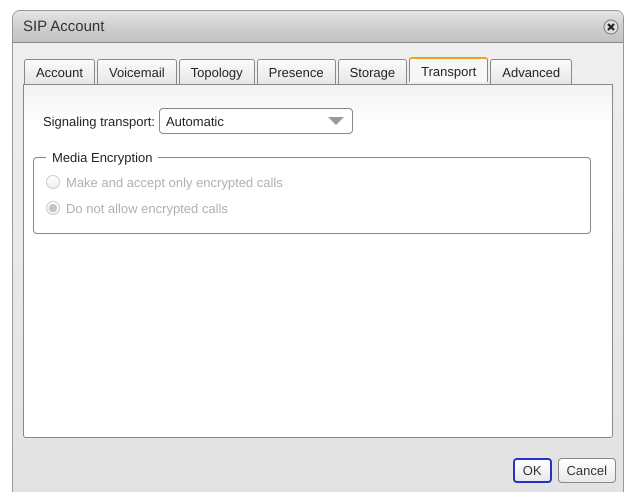  What do you see at coordinates (296, 71) in the screenshot?
I see `tab: Presence` at bounding box center [296, 71].